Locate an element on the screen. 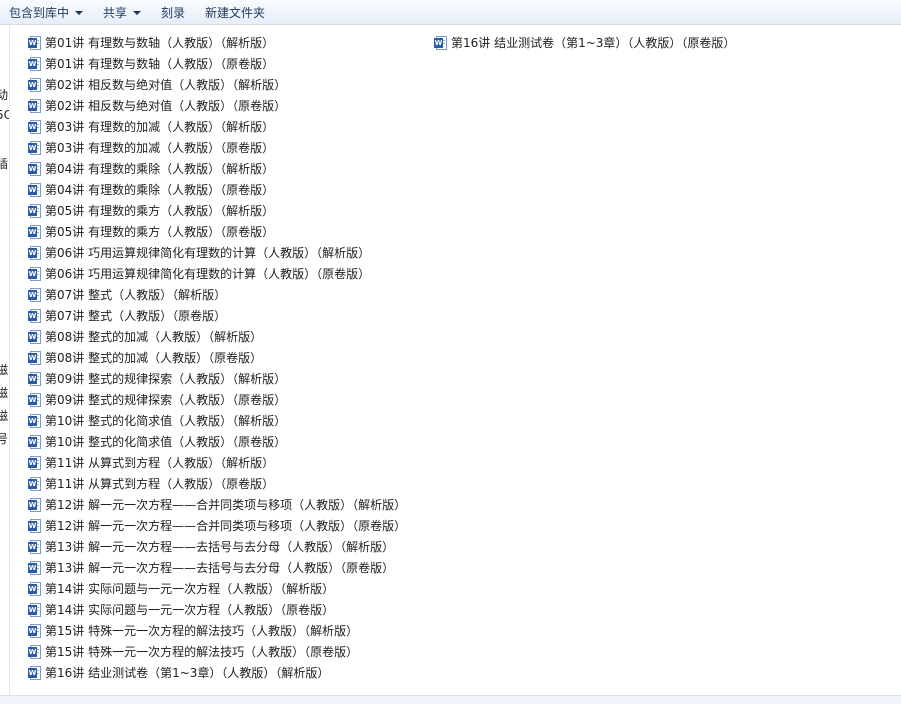 The height and width of the screenshot is (704, 901). file-name: 第15讲 特殊一元一次方程的解法技巧（人教版）（原卷版） is located at coordinates (202, 652).